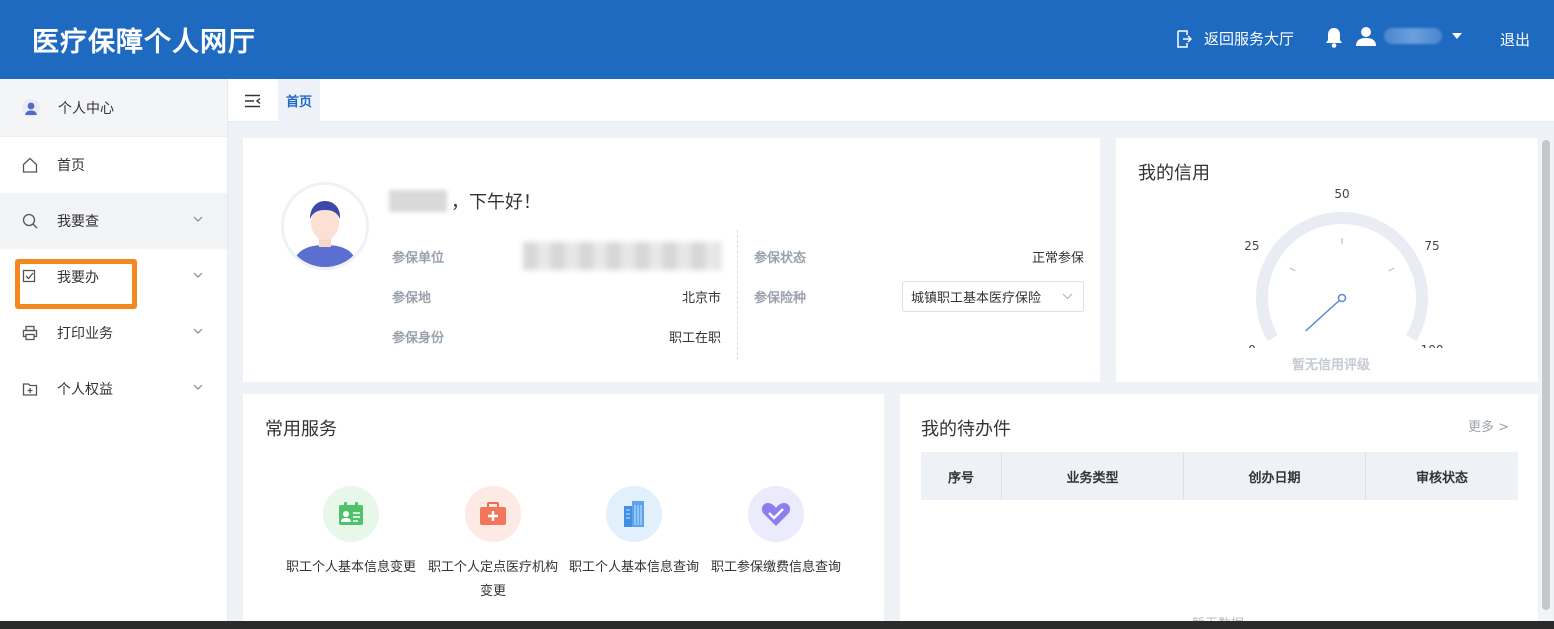  What do you see at coordinates (694, 338) in the screenshot?
I see `identity-value: 职工在职` at bounding box center [694, 338].